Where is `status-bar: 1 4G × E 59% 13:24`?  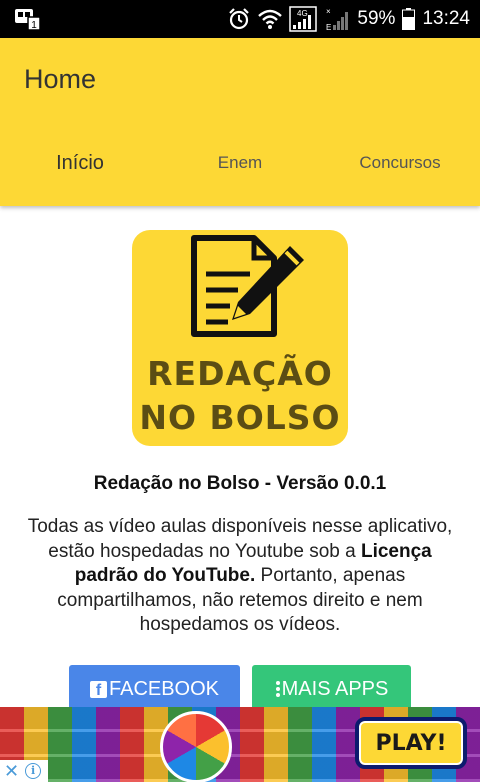 status-bar: 1 4G × E 59% 13:24 is located at coordinates (240, 19).